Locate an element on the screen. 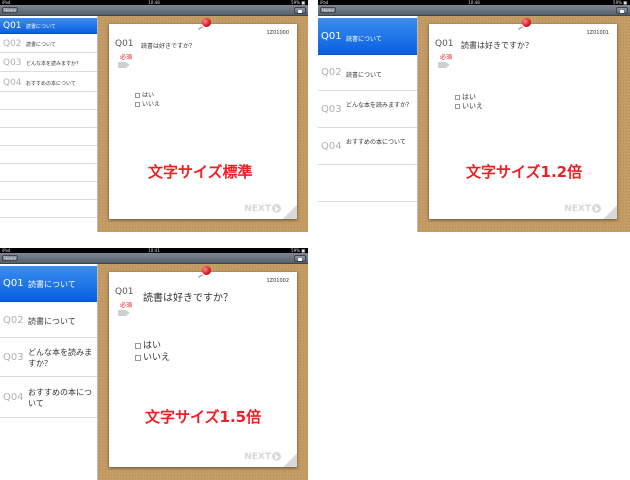  font-size-caption: 文字サイズ1.2倍 is located at coordinates (524, 172).